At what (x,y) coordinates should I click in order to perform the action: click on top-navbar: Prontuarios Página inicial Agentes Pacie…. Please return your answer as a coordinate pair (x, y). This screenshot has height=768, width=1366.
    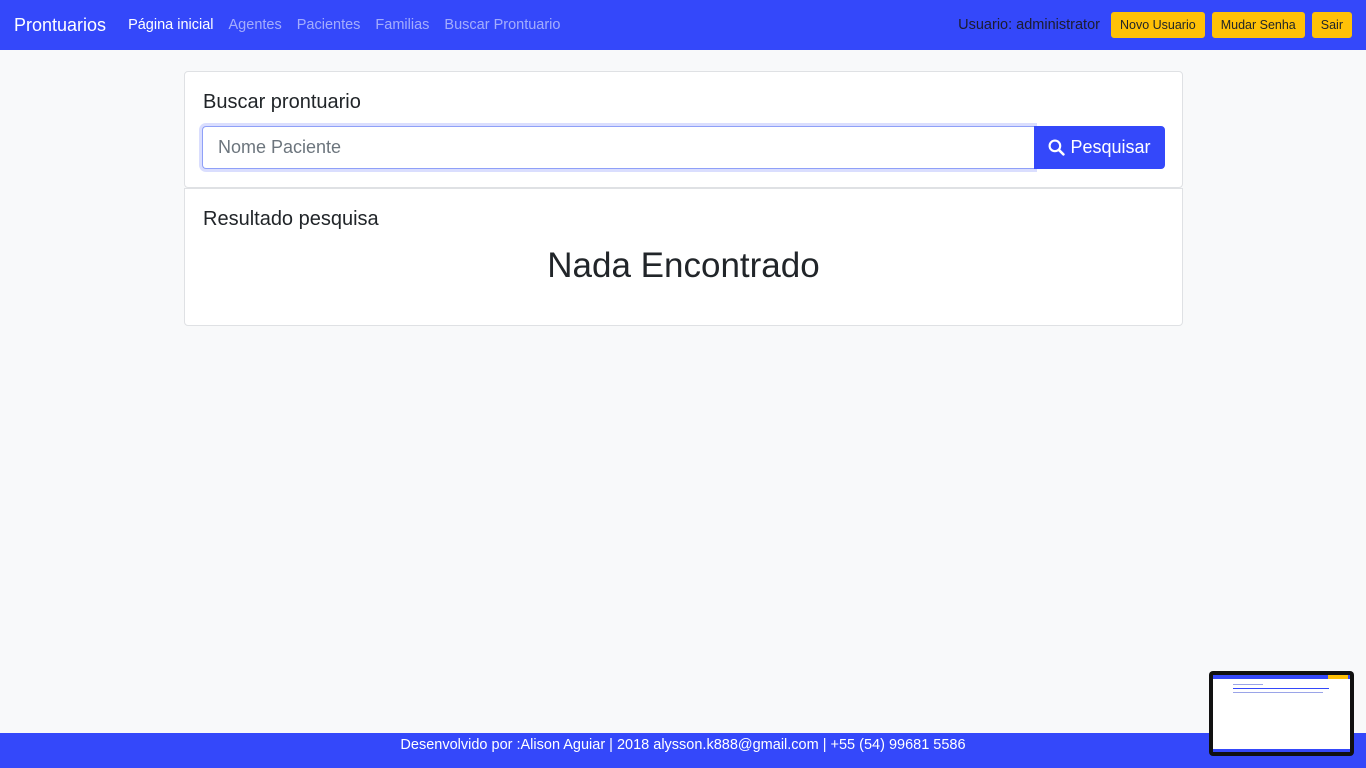
    Looking at the image, I should click on (683, 25).